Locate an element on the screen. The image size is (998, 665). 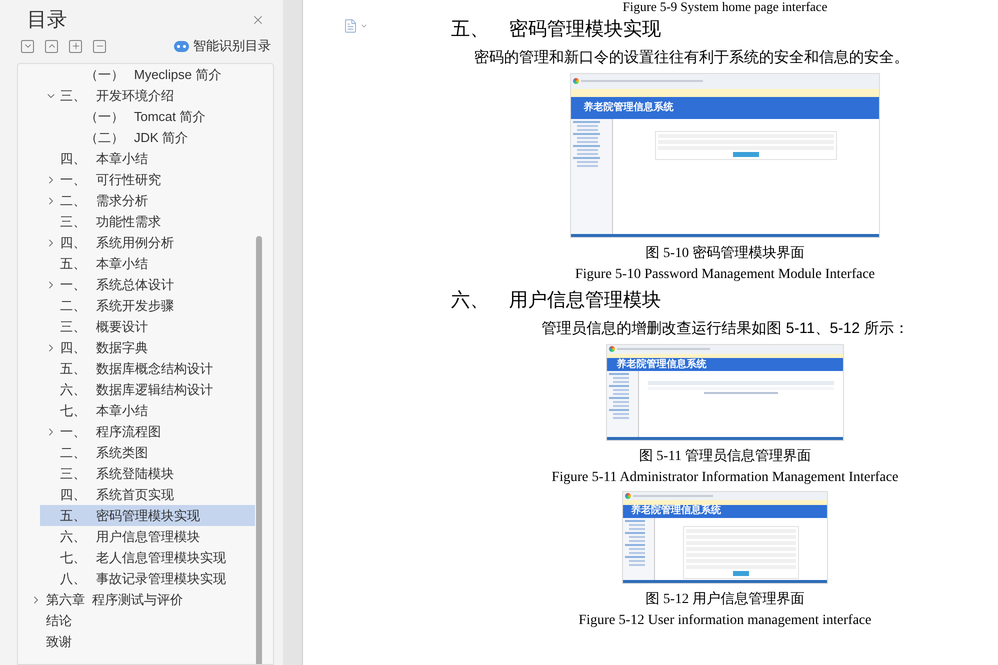
toc-item: 第六章 程序测试与评价 is located at coordinates (140, 599).